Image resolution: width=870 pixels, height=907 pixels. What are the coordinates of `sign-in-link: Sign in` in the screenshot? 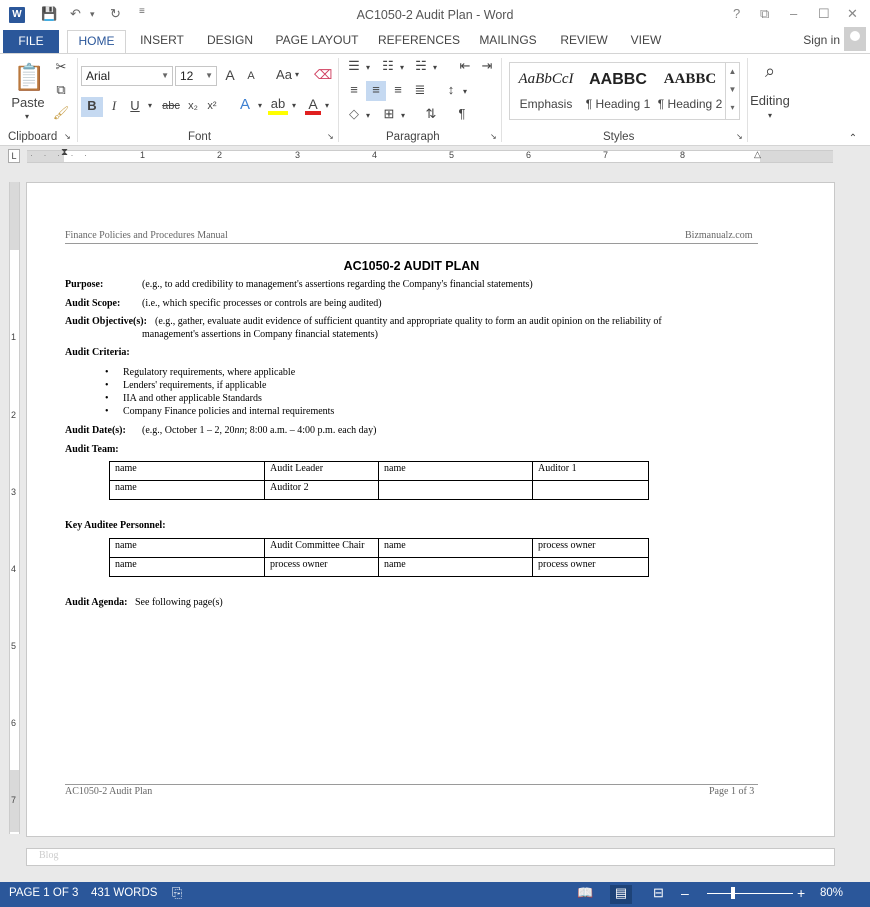 It's located at (821, 40).